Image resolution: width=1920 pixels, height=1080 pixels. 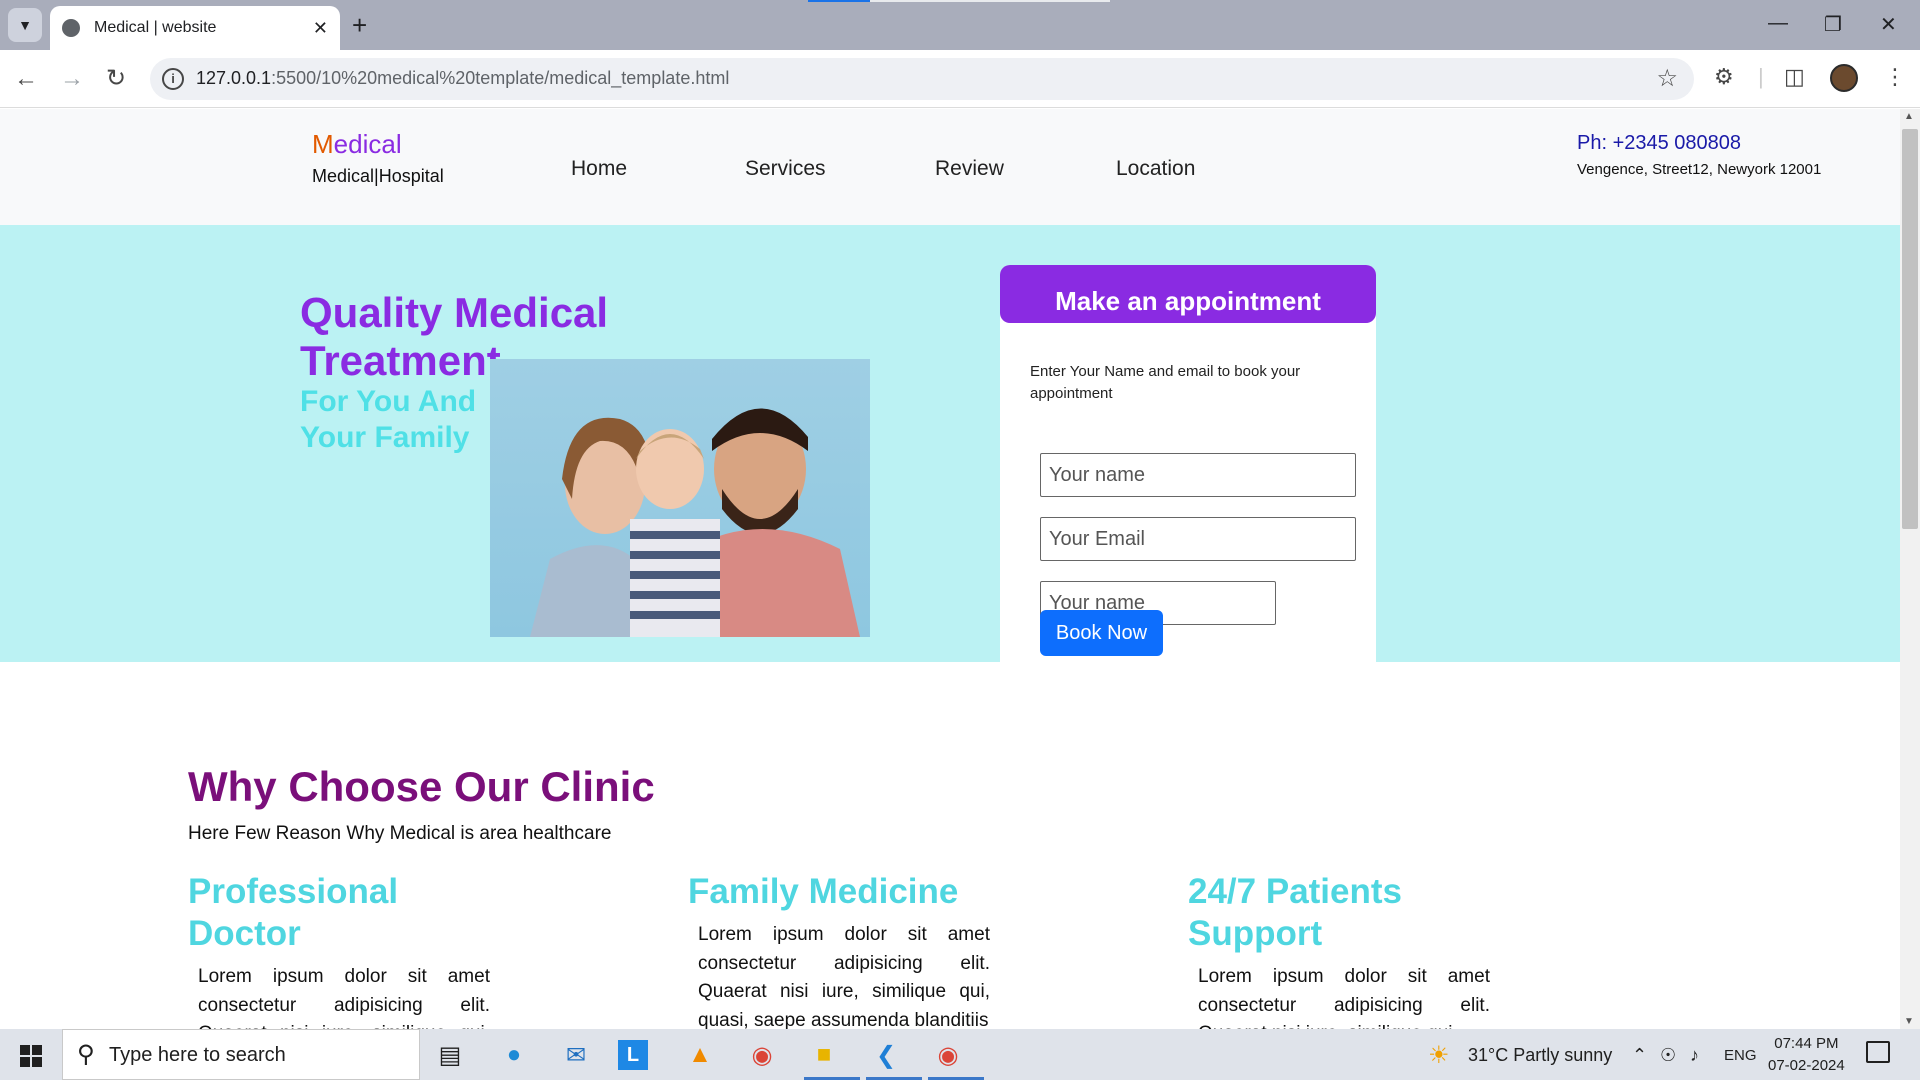 I want to click on family-illustration, so click(x=695, y=522).